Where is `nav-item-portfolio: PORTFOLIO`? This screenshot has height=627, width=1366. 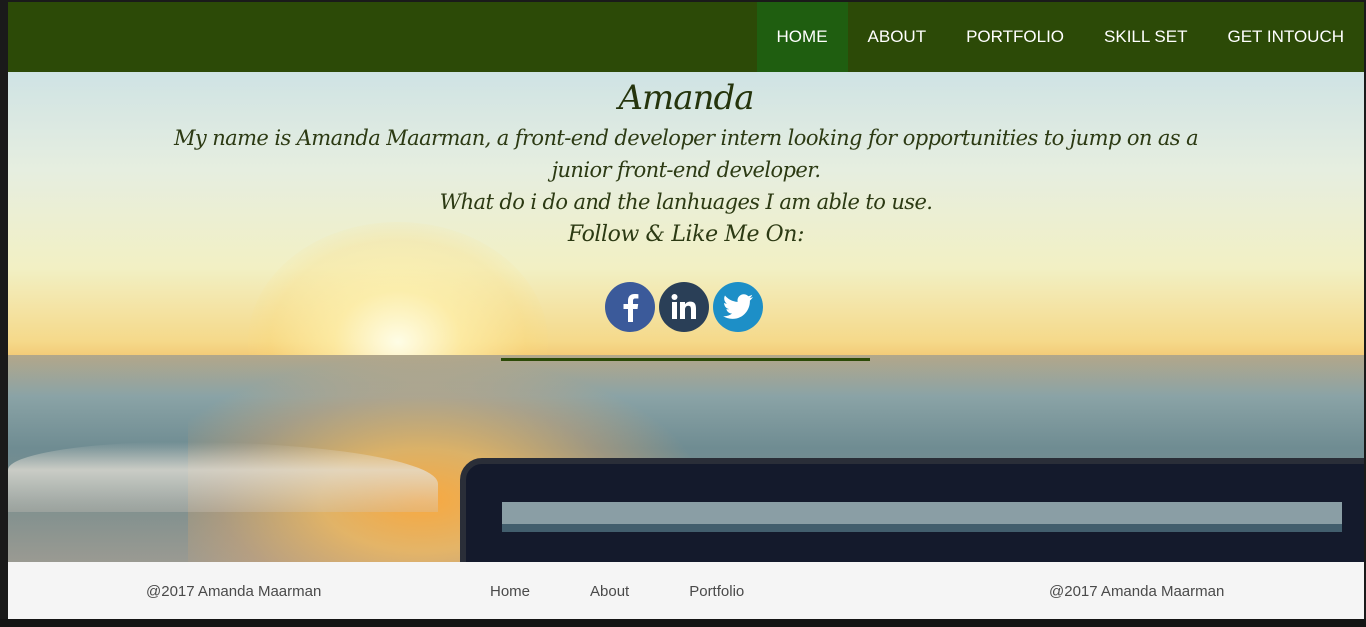 nav-item-portfolio: PORTFOLIO is located at coordinates (1015, 37).